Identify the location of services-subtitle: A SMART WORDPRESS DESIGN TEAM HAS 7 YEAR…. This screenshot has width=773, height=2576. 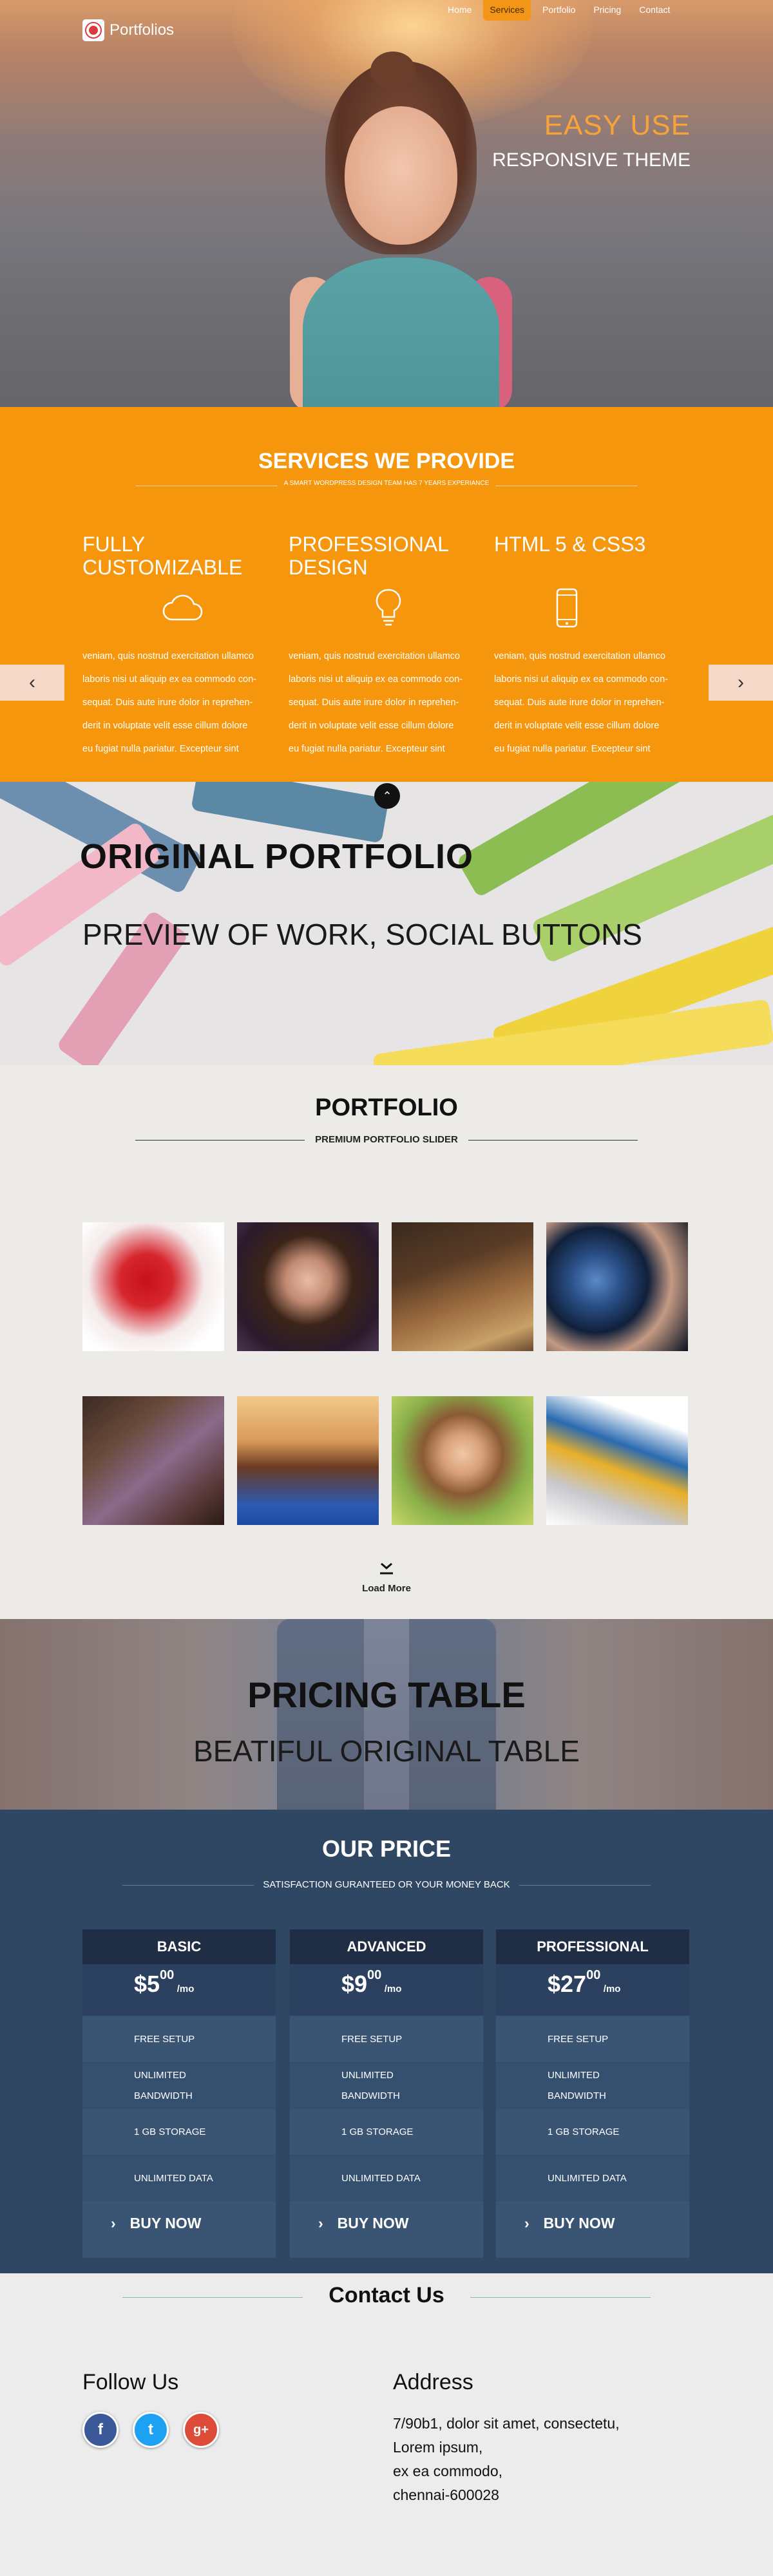
(386, 483).